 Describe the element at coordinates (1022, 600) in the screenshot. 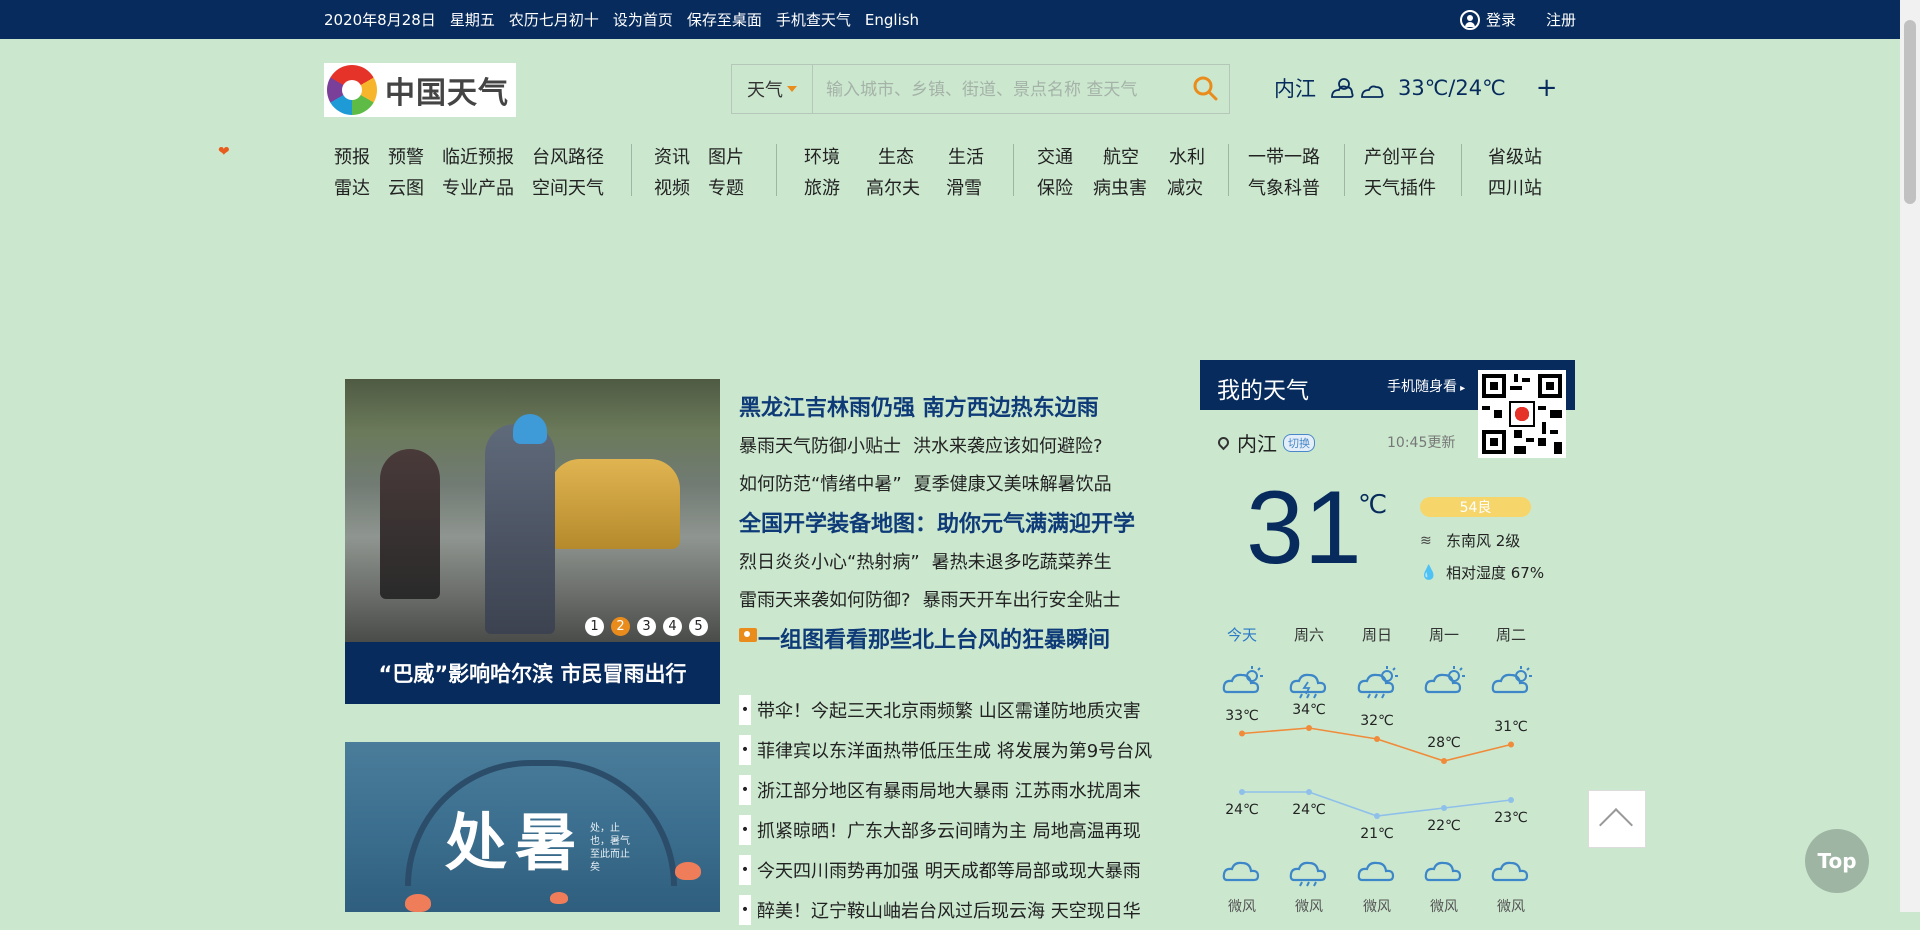

I see `headline-sub-link: 暴雨天开车出行安全贴士` at that location.